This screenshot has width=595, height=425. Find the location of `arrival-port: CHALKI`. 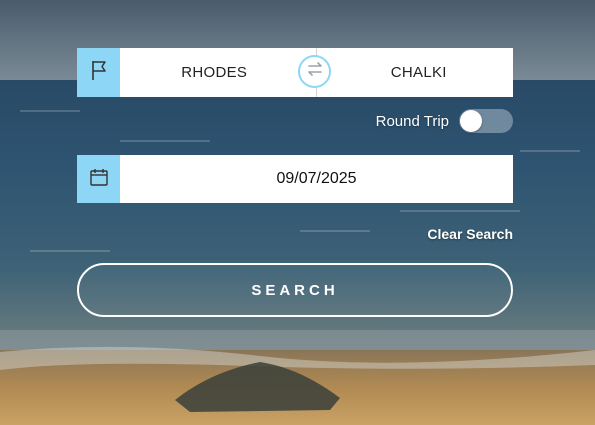

arrival-port: CHALKI is located at coordinates (415, 72).